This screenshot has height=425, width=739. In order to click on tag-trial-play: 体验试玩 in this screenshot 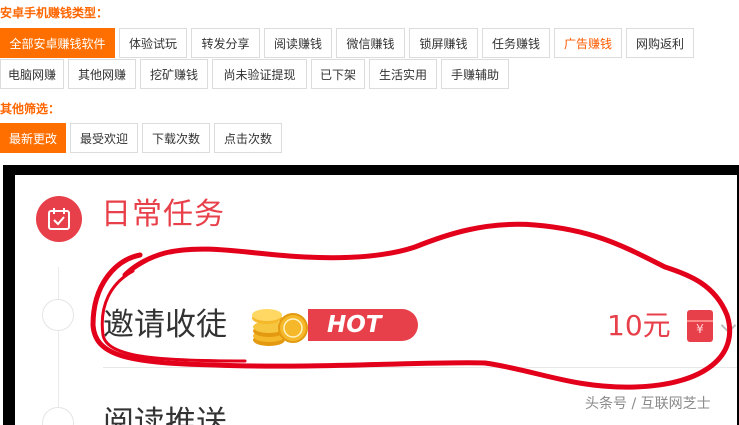, I will do `click(153, 43)`.